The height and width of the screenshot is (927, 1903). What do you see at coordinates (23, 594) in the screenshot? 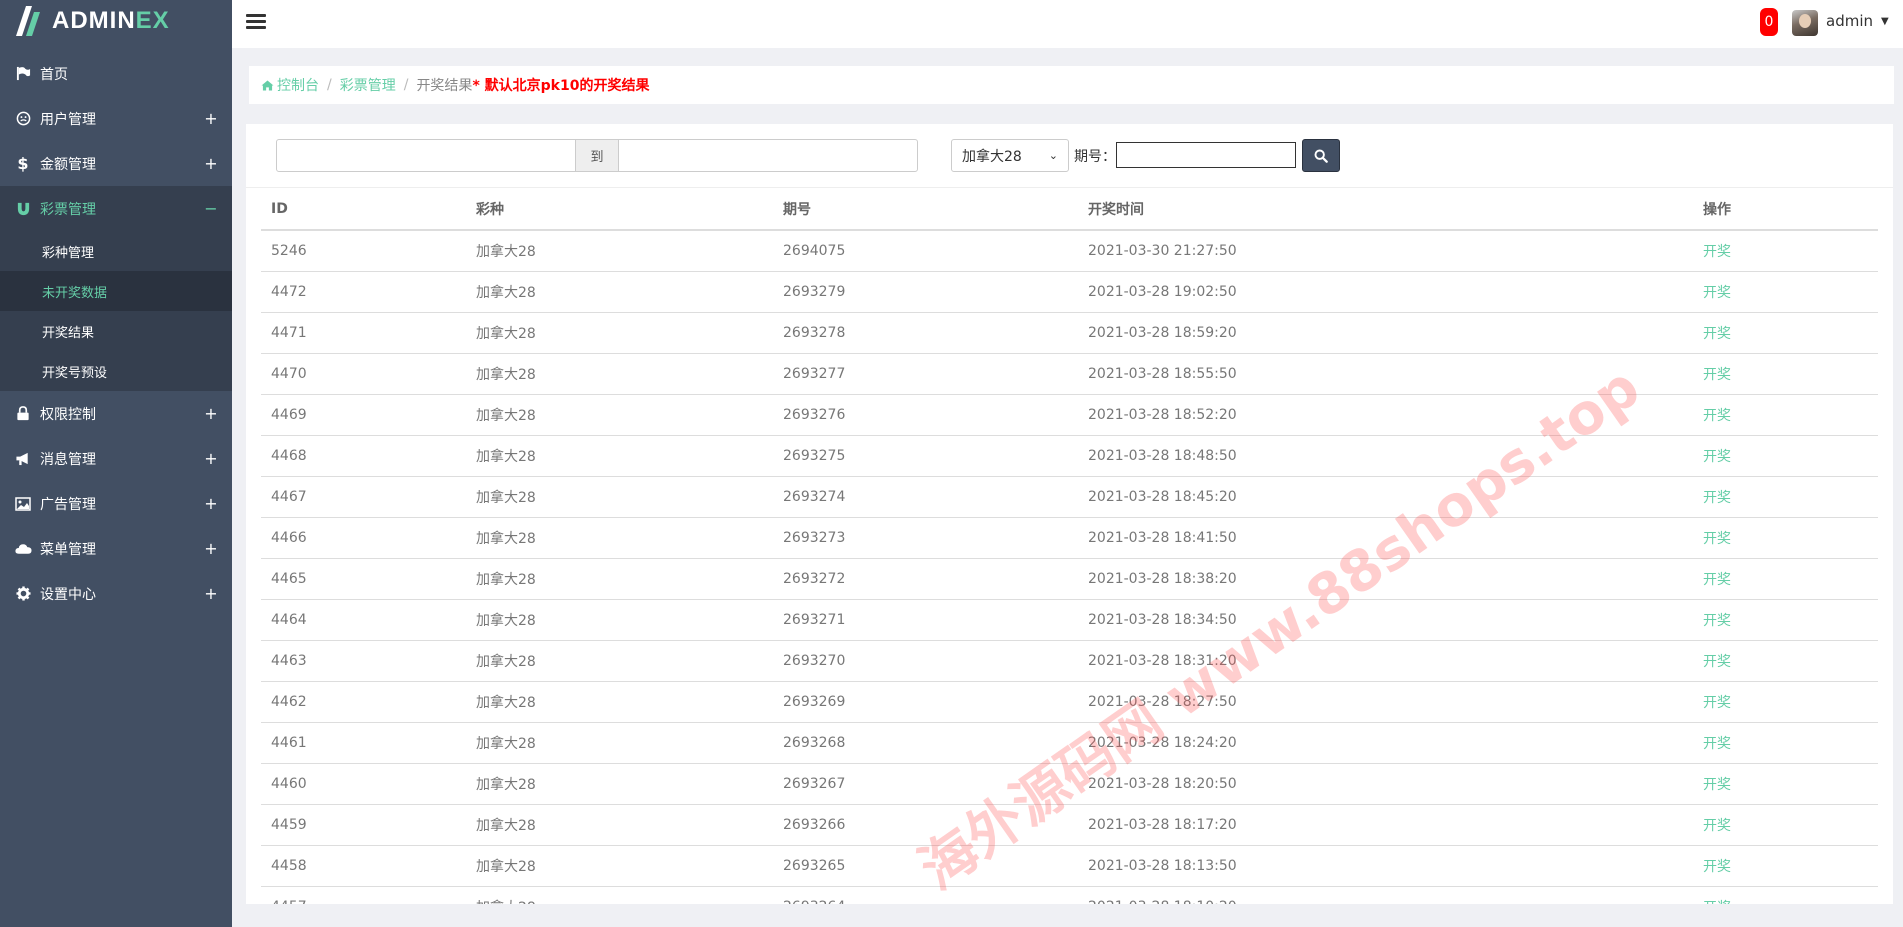
I see `gear-icon` at bounding box center [23, 594].